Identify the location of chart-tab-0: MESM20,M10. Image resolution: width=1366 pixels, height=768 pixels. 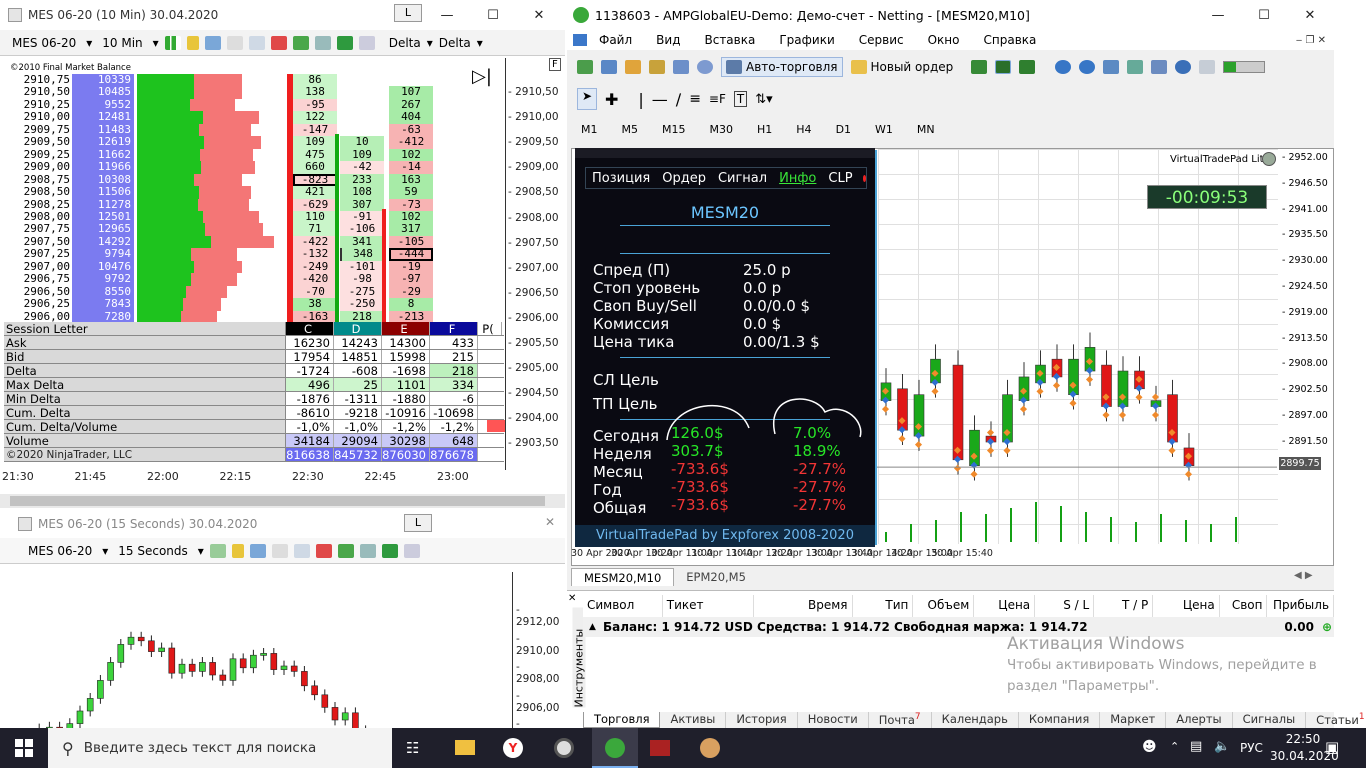
(623, 577).